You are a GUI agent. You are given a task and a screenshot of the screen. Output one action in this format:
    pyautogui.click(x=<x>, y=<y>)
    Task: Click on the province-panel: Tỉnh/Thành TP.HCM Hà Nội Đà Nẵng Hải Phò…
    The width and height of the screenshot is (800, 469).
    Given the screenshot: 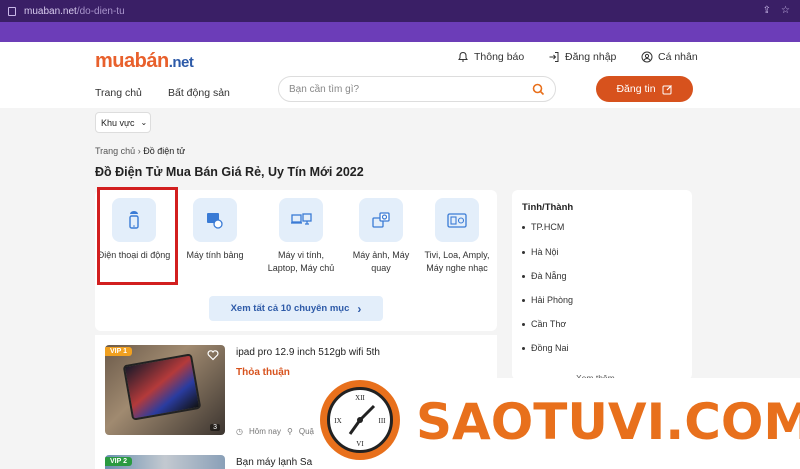 What is the action you would take?
    pyautogui.click(x=602, y=286)
    